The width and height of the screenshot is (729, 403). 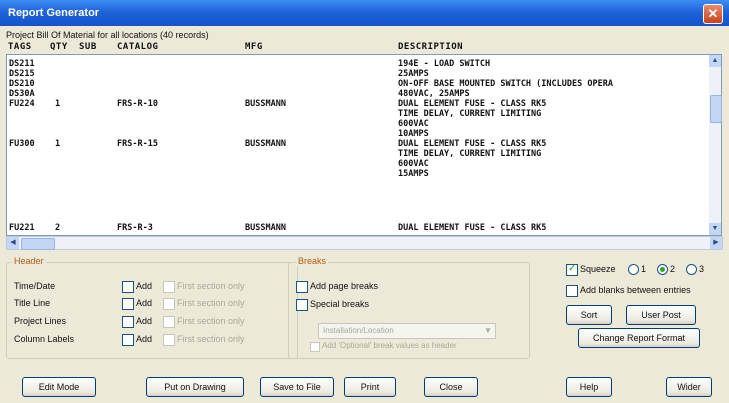 What do you see at coordinates (144, 286) in the screenshot?
I see `time-date-add-label: Add` at bounding box center [144, 286].